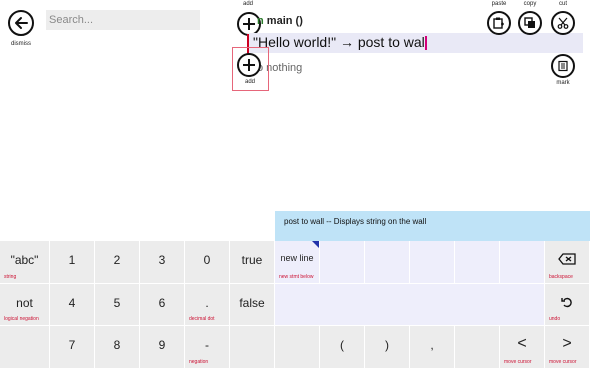 The height and width of the screenshot is (369, 590). I want to click on dismiss-button, so click(21, 23).